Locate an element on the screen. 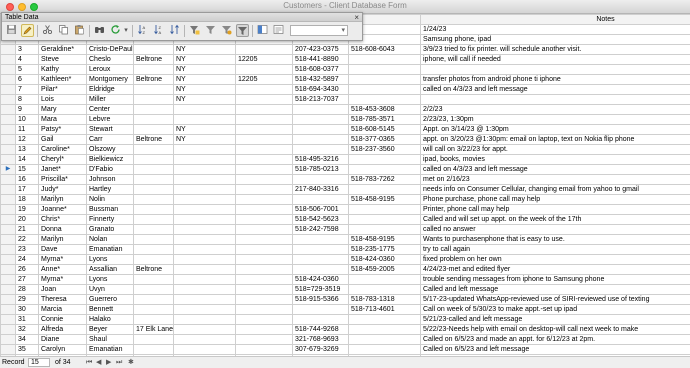  apply-filter-icon is located at coordinates (210, 30).